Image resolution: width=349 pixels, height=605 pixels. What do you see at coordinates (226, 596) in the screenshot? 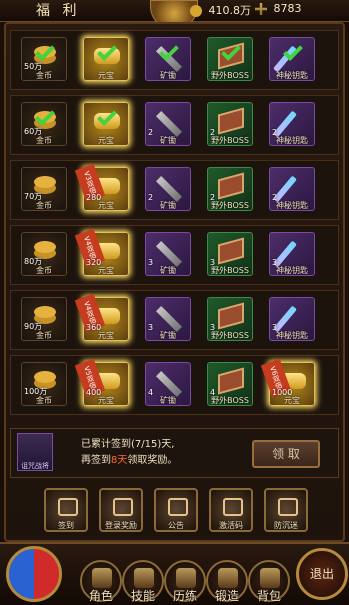
I see `nav-label: 锻造` at bounding box center [226, 596].